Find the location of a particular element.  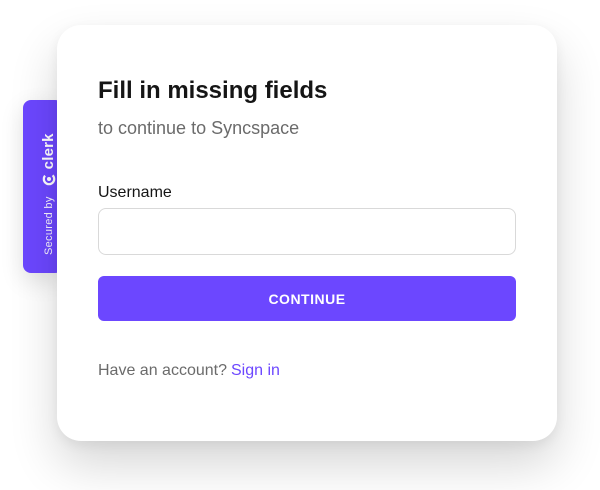

sign-in-link: Sign in is located at coordinates (255, 370).